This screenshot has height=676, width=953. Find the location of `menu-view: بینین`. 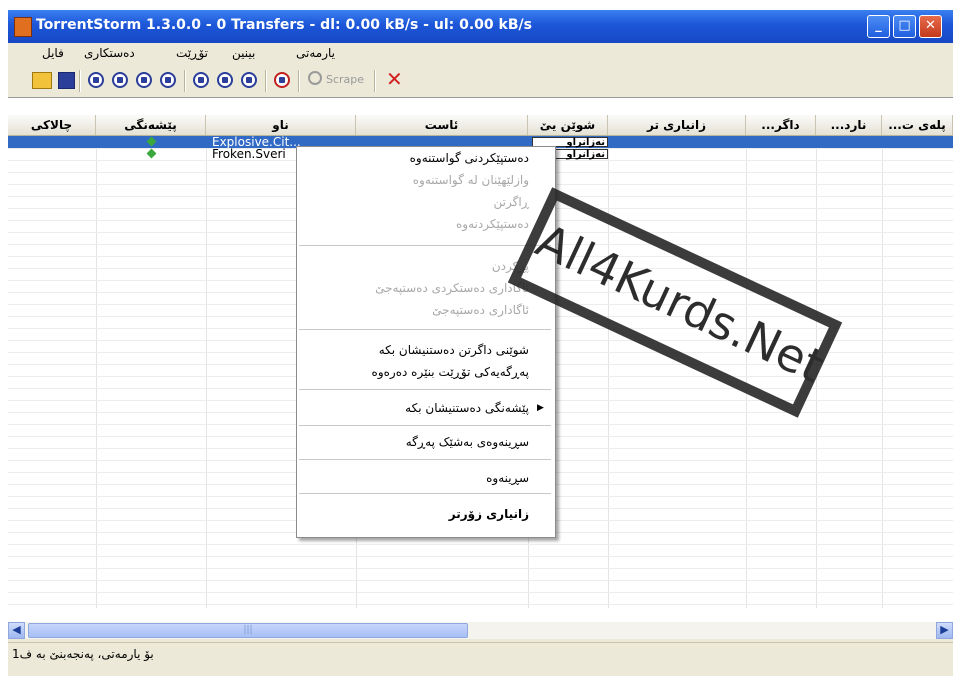

menu-view: بینین is located at coordinates (243, 53).